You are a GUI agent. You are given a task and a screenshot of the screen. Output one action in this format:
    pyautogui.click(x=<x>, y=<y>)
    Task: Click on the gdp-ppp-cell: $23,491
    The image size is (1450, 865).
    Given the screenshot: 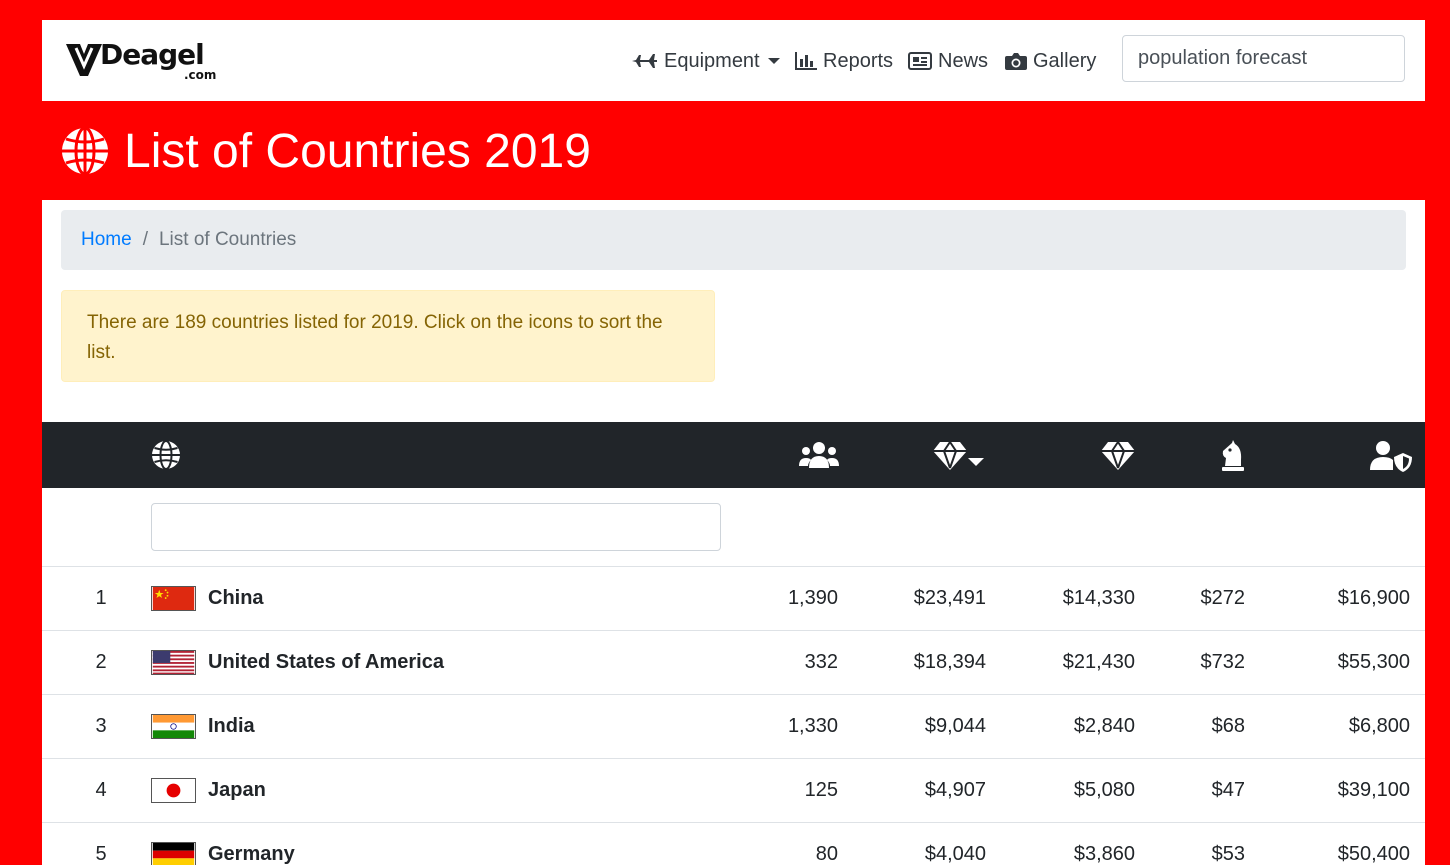 What is the action you would take?
    pyautogui.click(x=949, y=598)
    